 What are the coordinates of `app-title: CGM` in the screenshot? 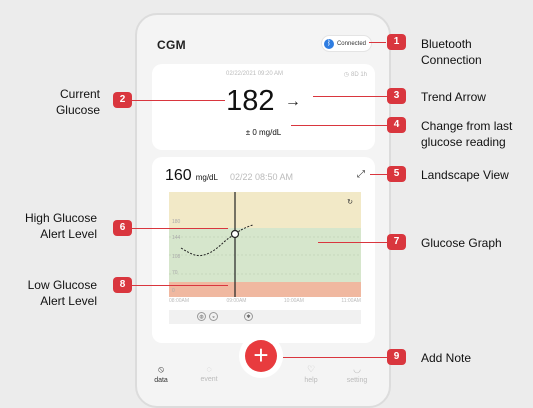 It's located at (171, 45).